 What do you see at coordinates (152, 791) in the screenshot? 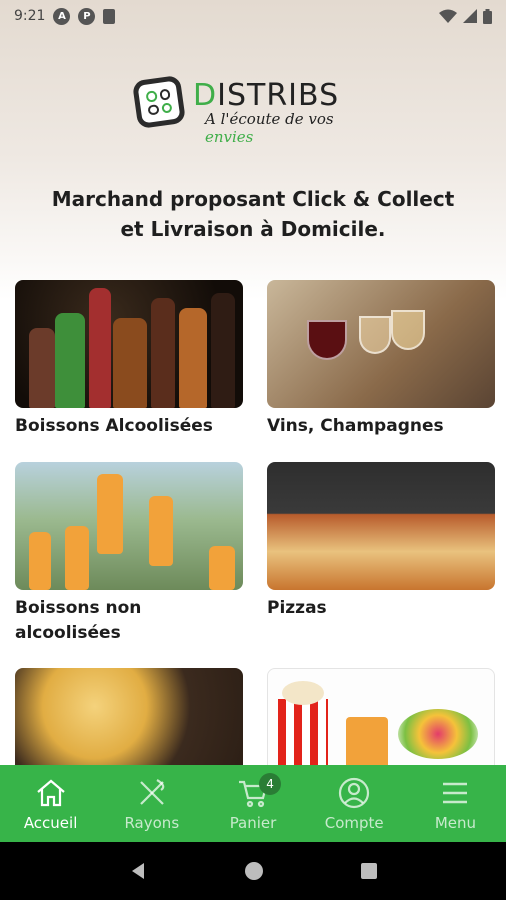
I see `utensils-icon` at bounding box center [152, 791].